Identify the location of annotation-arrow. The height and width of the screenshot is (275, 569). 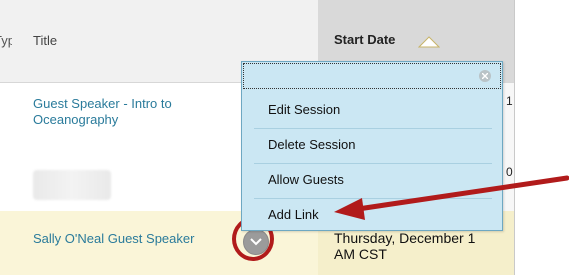
(451, 197).